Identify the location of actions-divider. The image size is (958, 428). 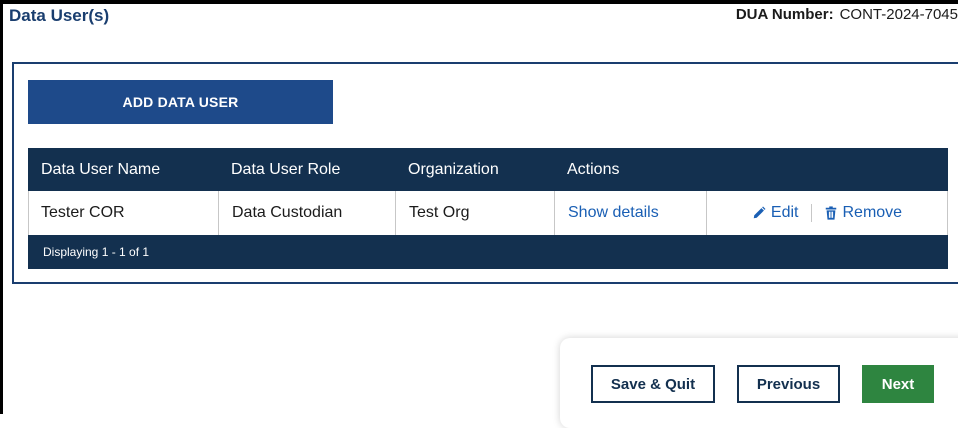
(811, 213).